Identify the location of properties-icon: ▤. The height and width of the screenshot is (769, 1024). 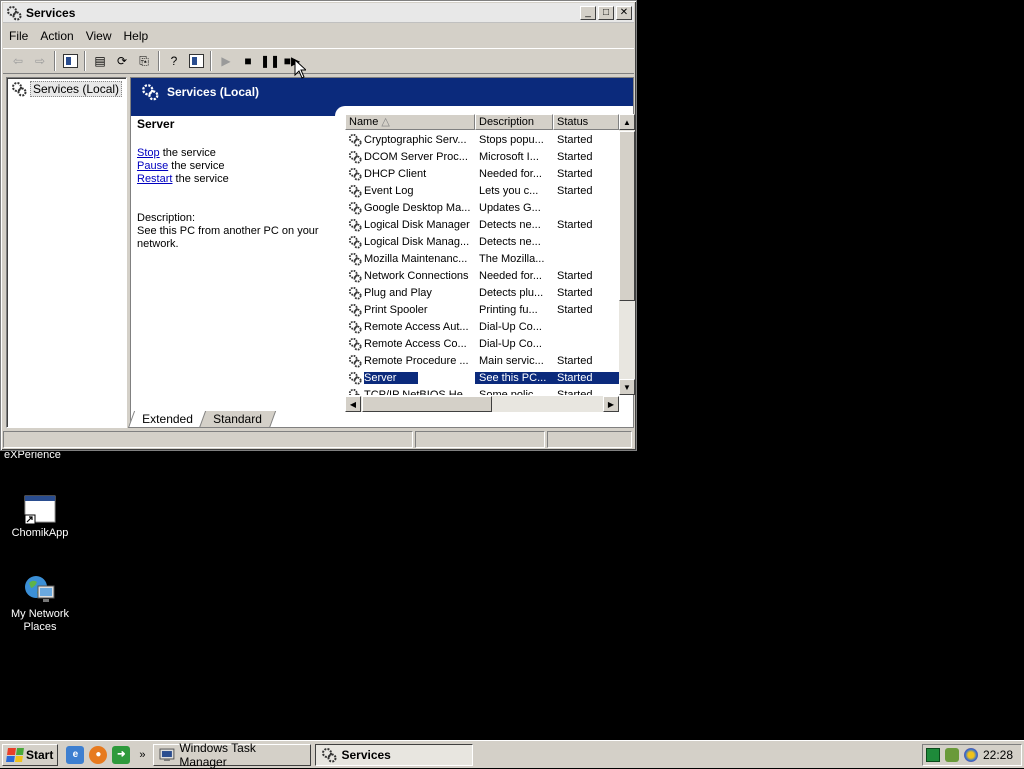
(100, 61).